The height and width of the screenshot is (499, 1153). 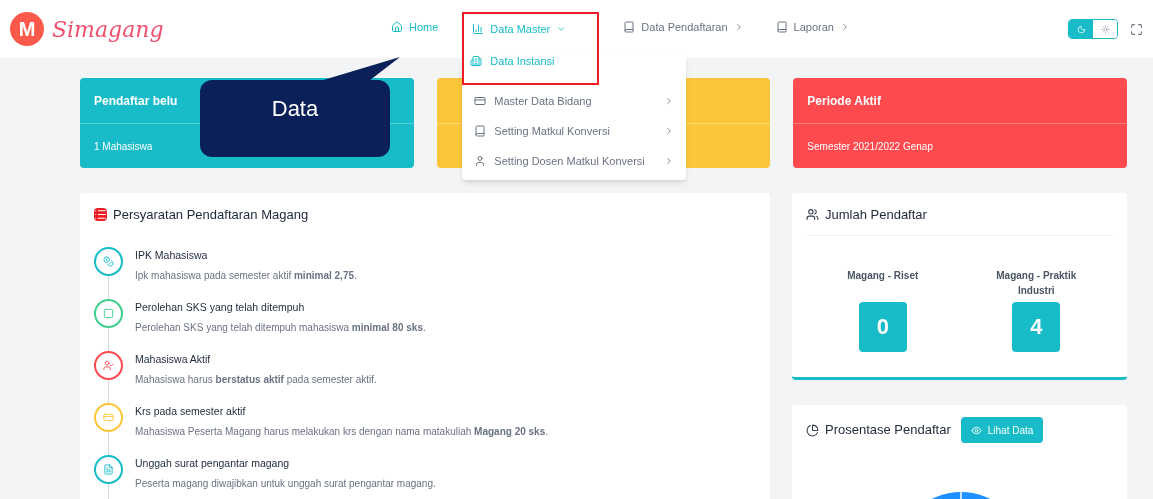 What do you see at coordinates (1105, 29) in the screenshot?
I see `sun-icon` at bounding box center [1105, 29].